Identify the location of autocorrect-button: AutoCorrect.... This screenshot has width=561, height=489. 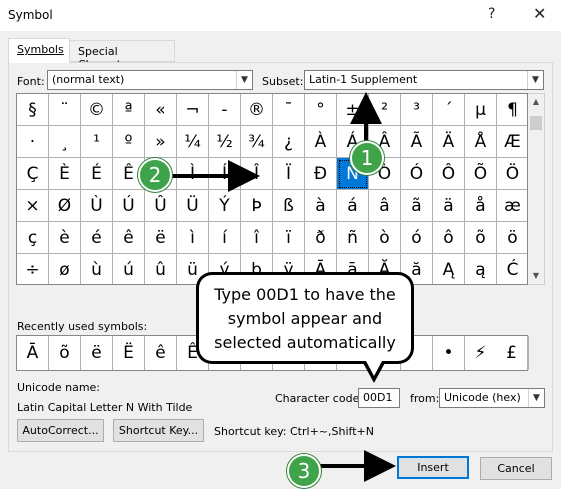
(60, 430).